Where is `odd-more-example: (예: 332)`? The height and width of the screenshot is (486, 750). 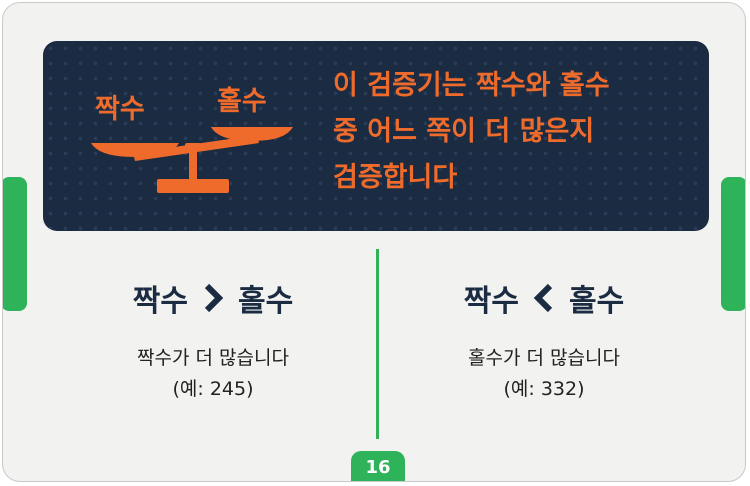
odd-more-example: (예: 332) is located at coordinates (544, 389).